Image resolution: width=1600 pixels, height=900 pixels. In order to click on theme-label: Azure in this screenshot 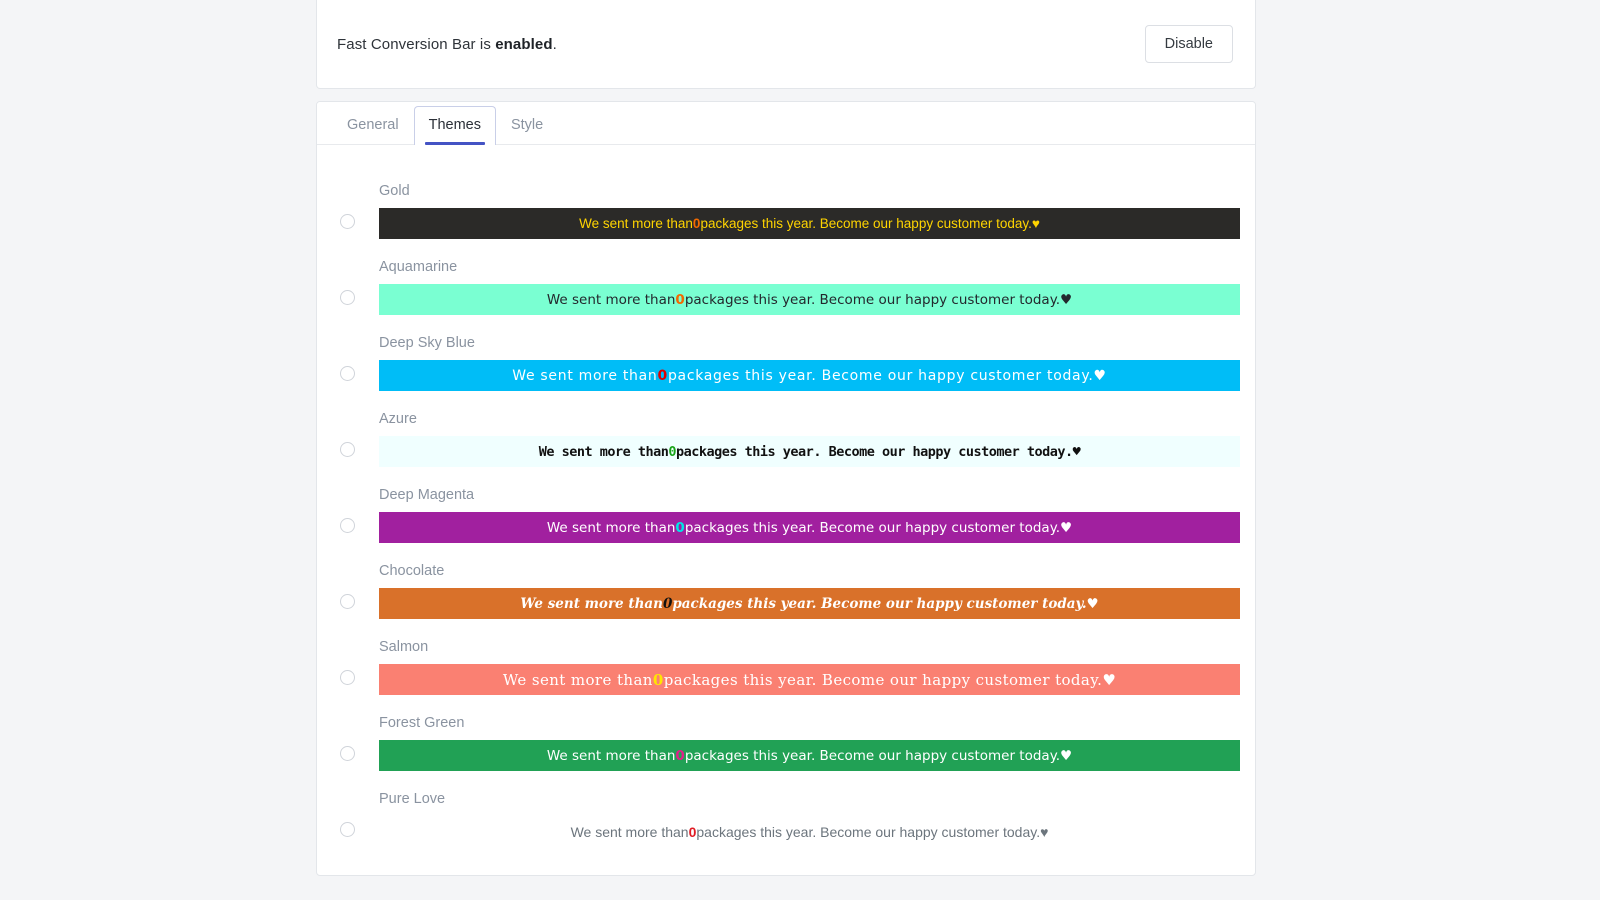, I will do `click(398, 418)`.